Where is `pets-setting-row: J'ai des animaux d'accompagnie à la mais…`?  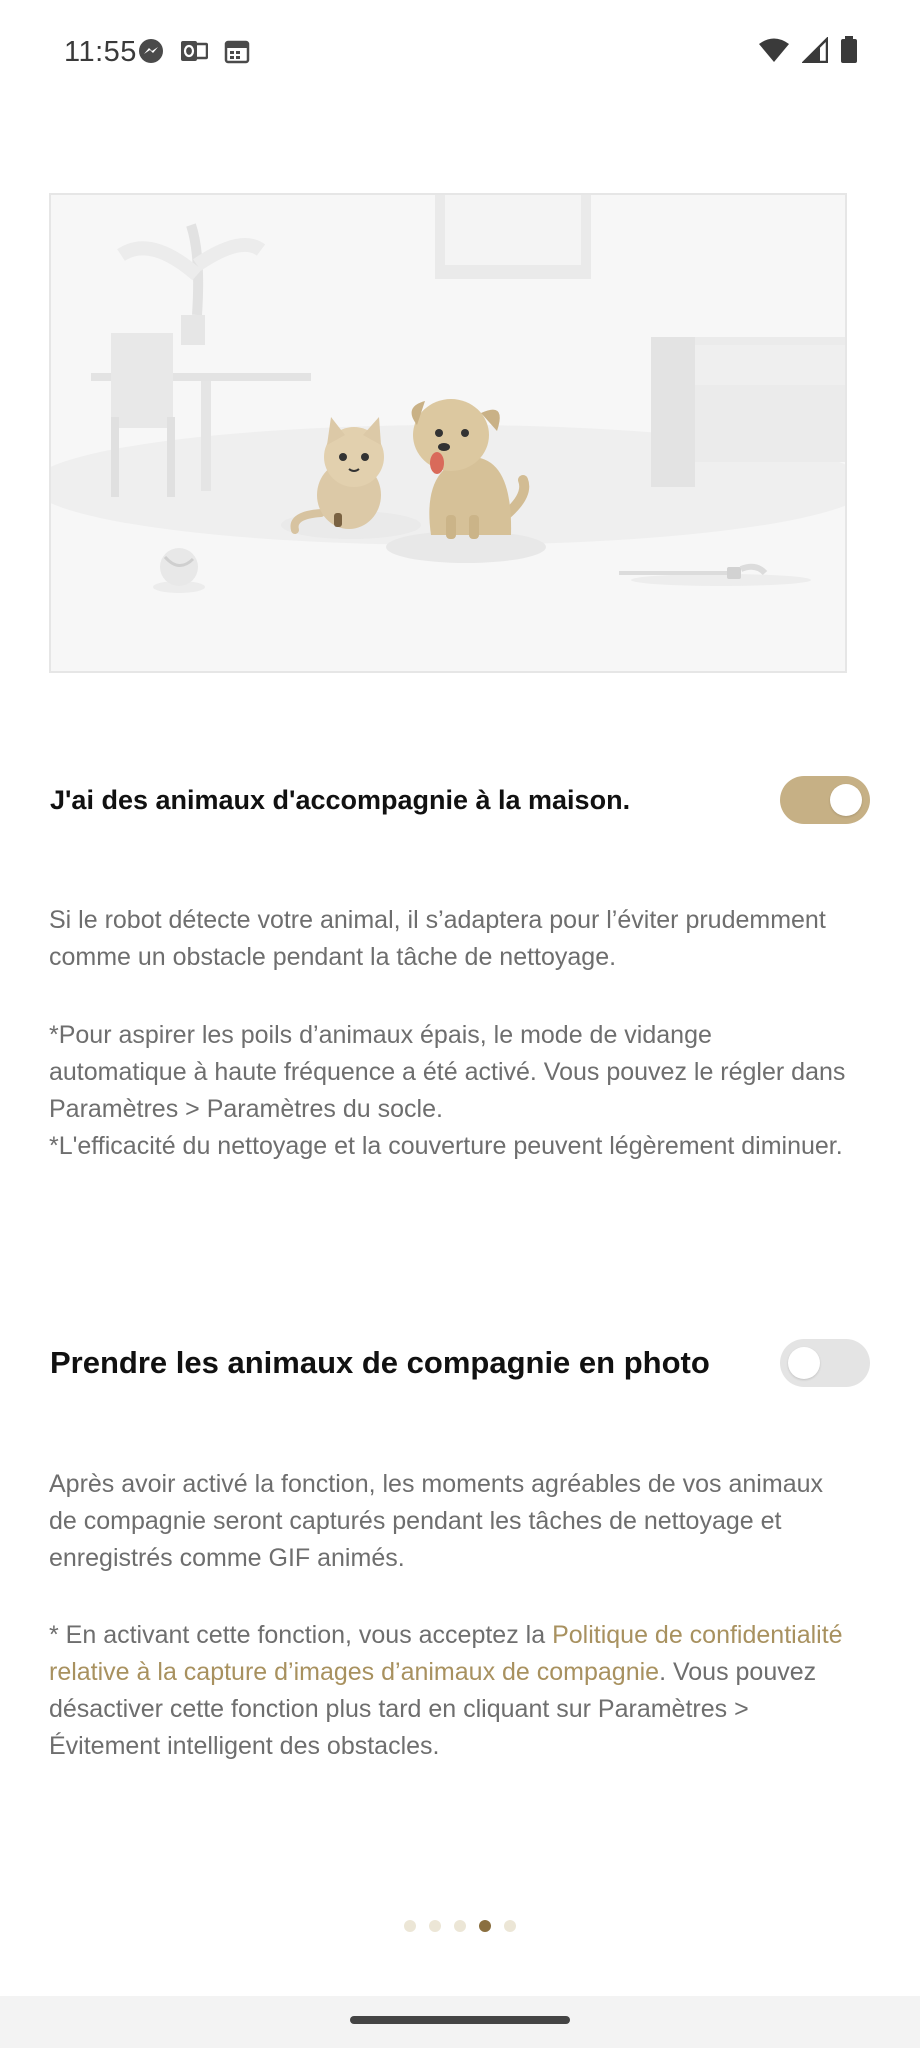
pets-setting-row: J'ai des animaux d'accompagnie à la mais… is located at coordinates (460, 800).